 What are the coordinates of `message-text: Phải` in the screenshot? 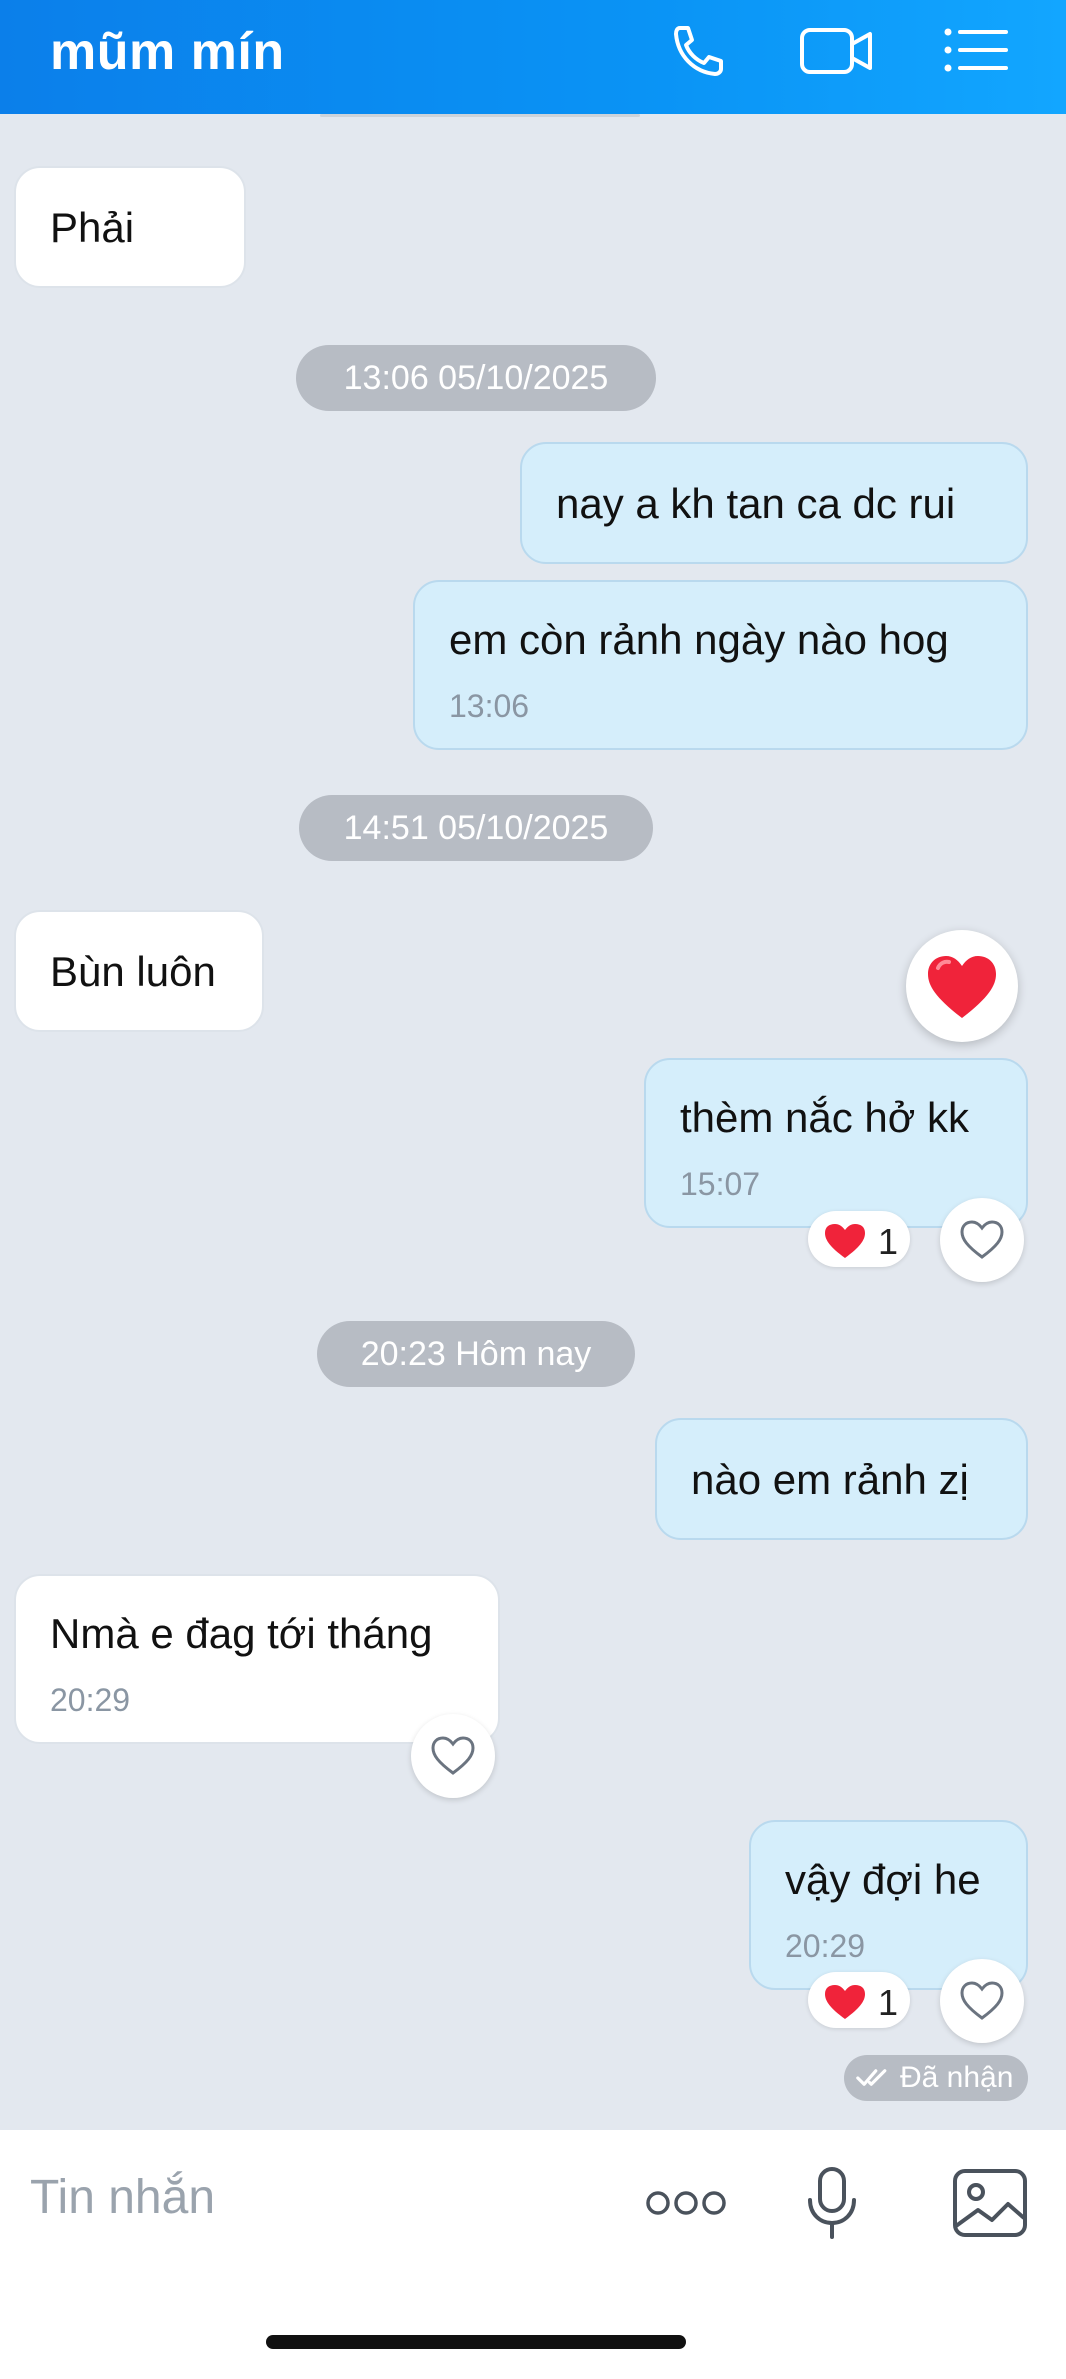 It's located at (92, 227).